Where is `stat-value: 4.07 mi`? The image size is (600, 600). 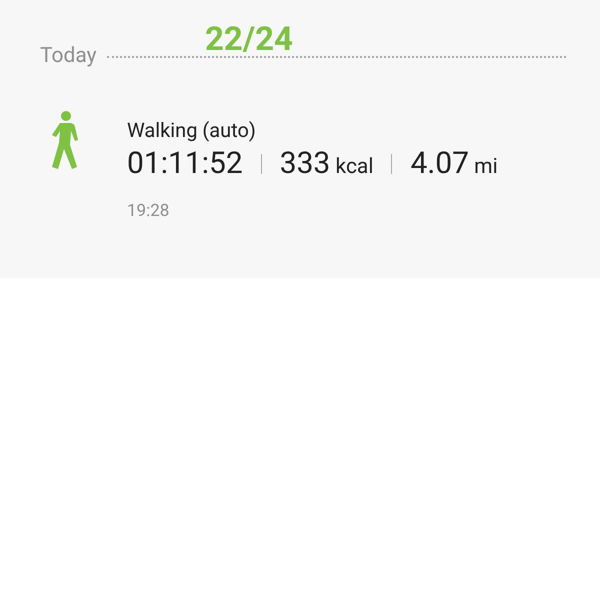
stat-value: 4.07 mi is located at coordinates (454, 163).